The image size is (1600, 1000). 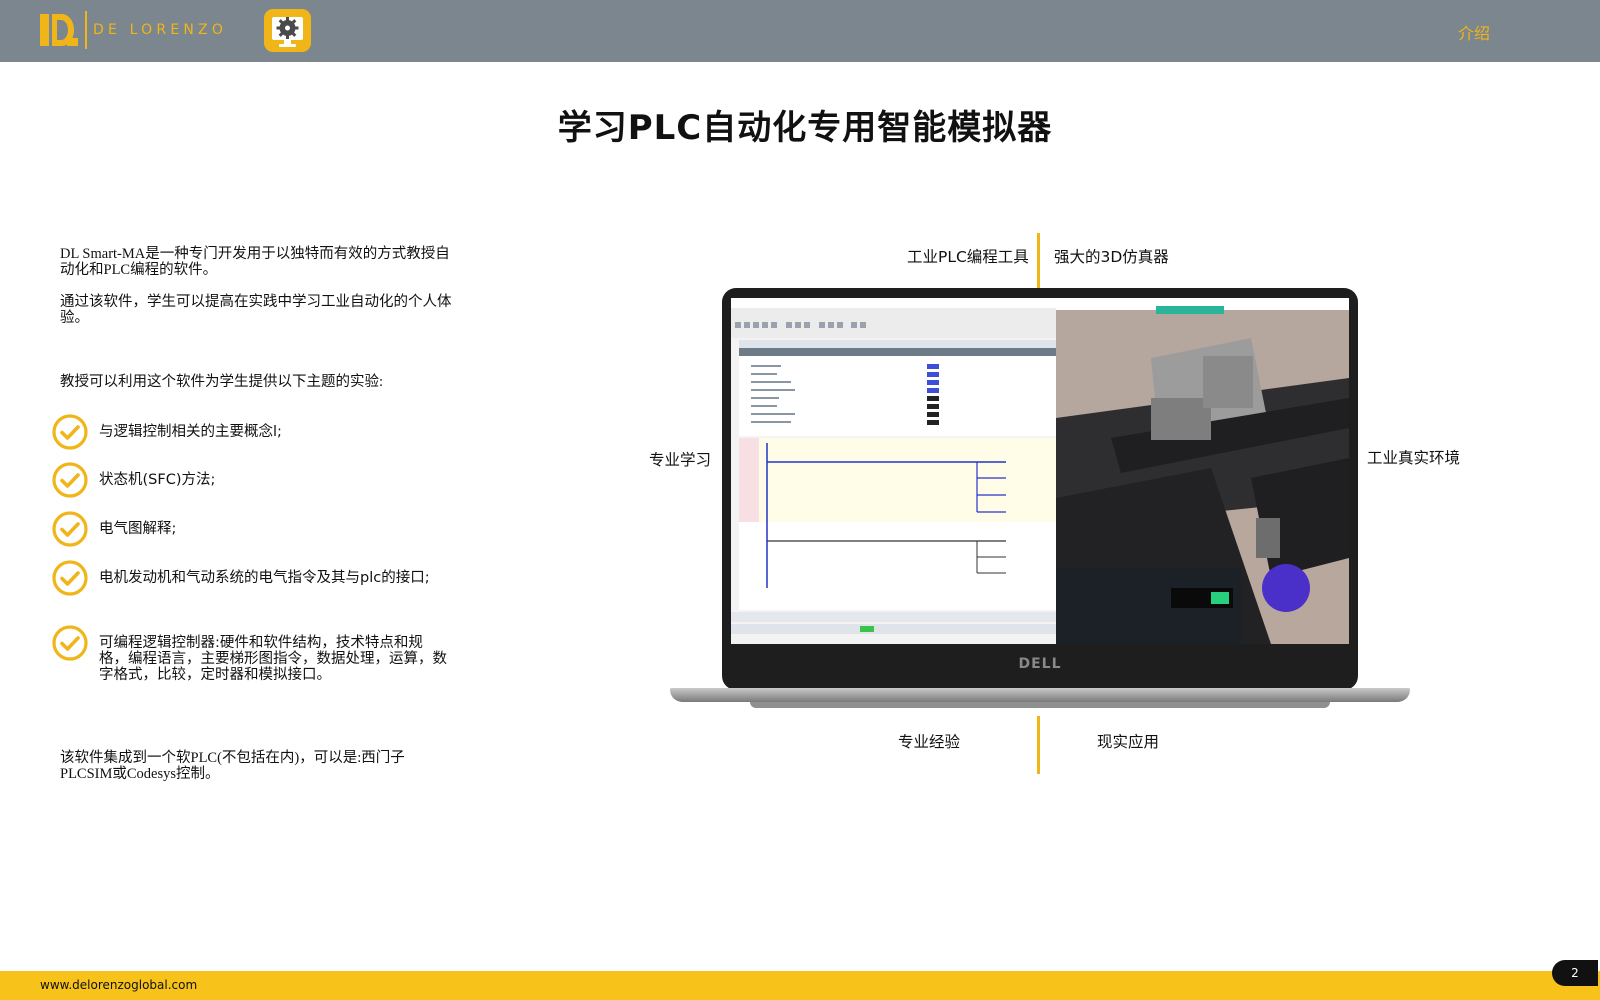 What do you see at coordinates (222, 382) in the screenshot?
I see `intro-paragraph-3: 教授可以利用这个软件为学生提供以下主题的实验:` at bounding box center [222, 382].